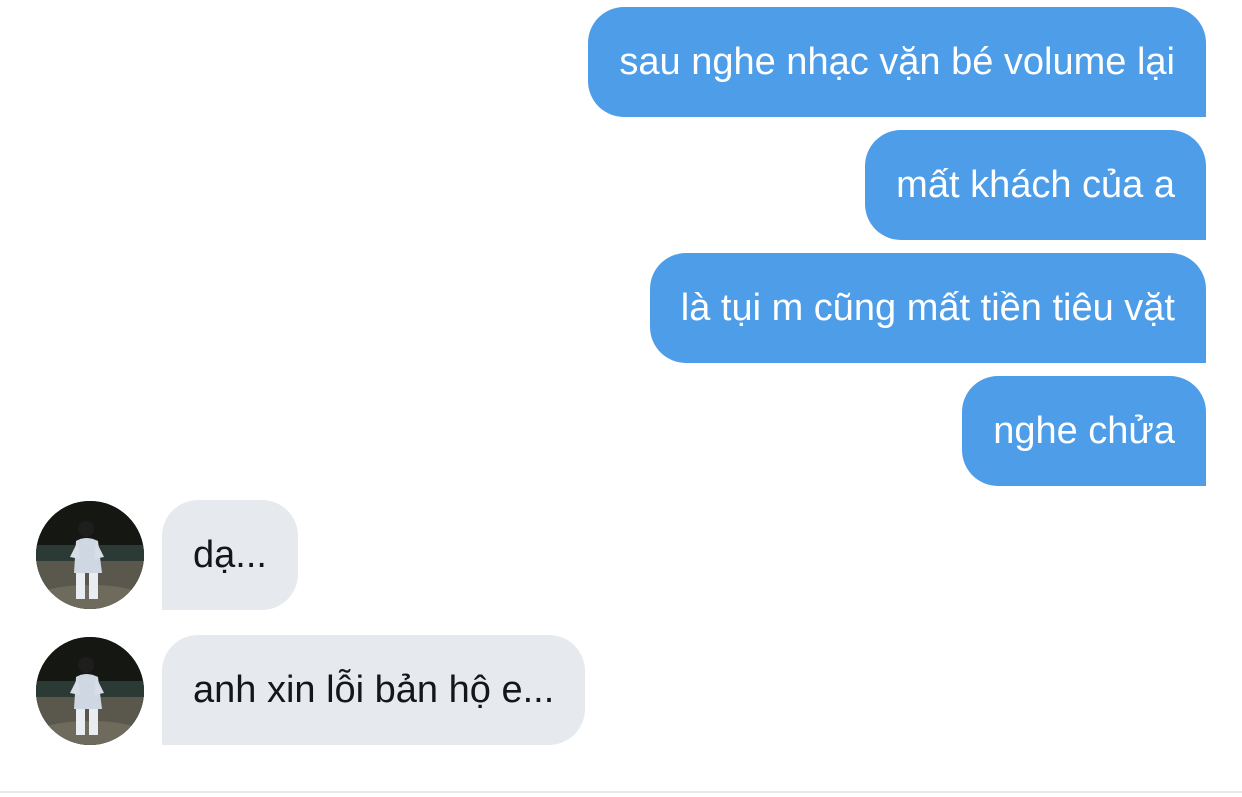  I want to click on divider, so click(621, 792).